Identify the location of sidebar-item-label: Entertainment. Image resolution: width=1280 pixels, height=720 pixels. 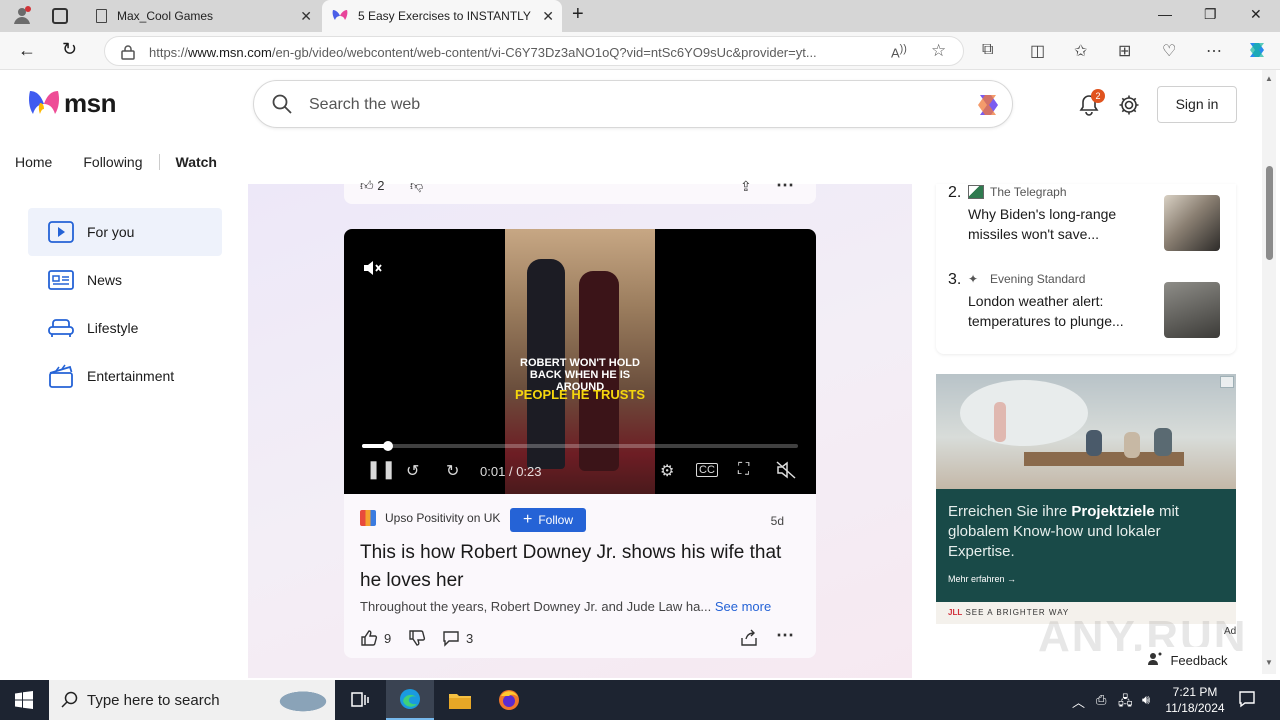
(131, 376).